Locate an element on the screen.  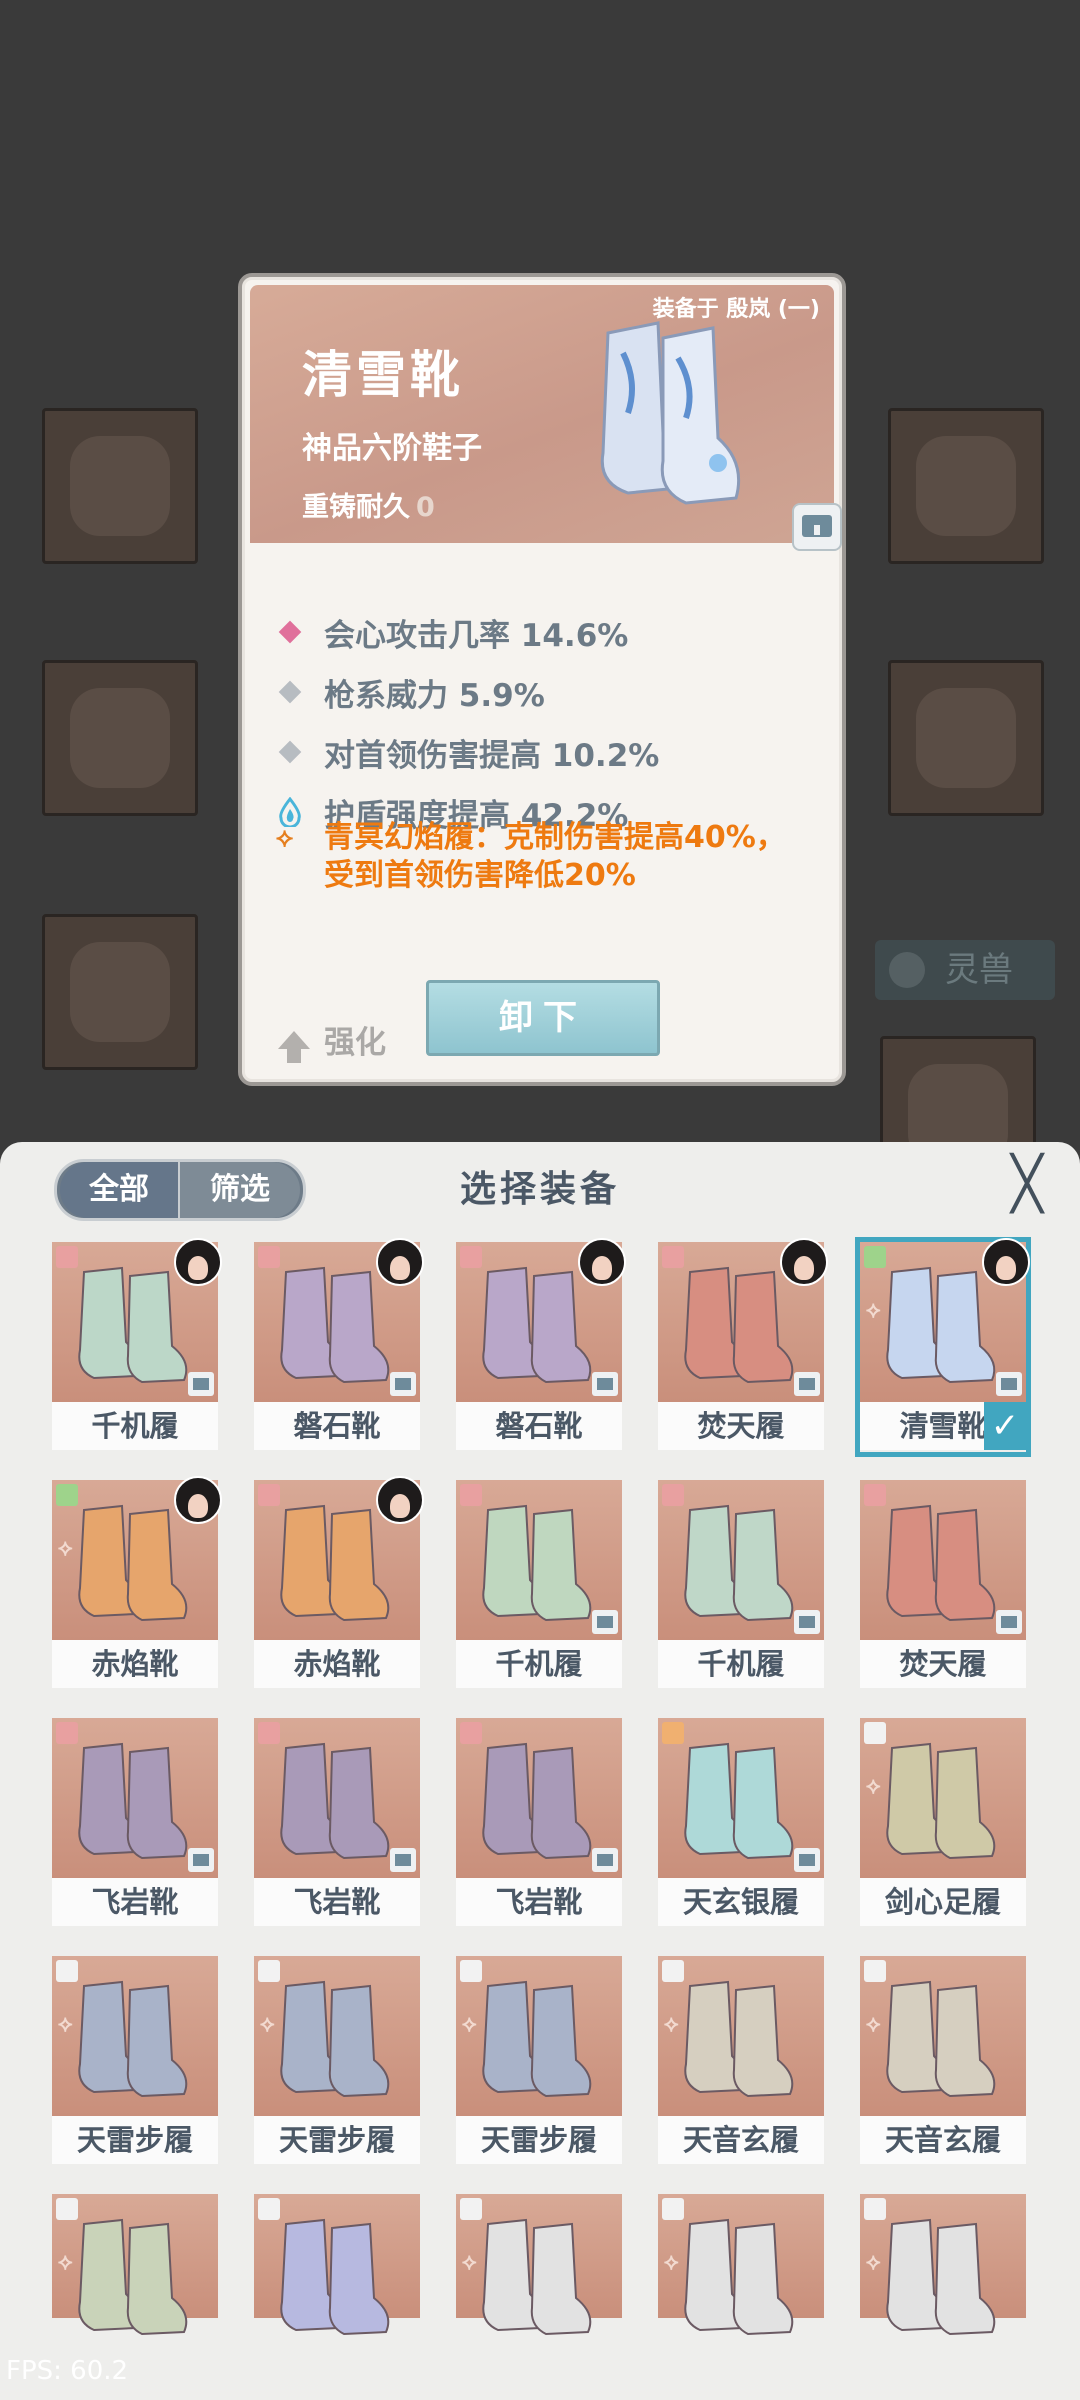
item-name: 剑心足履 is located at coordinates (943, 1902).